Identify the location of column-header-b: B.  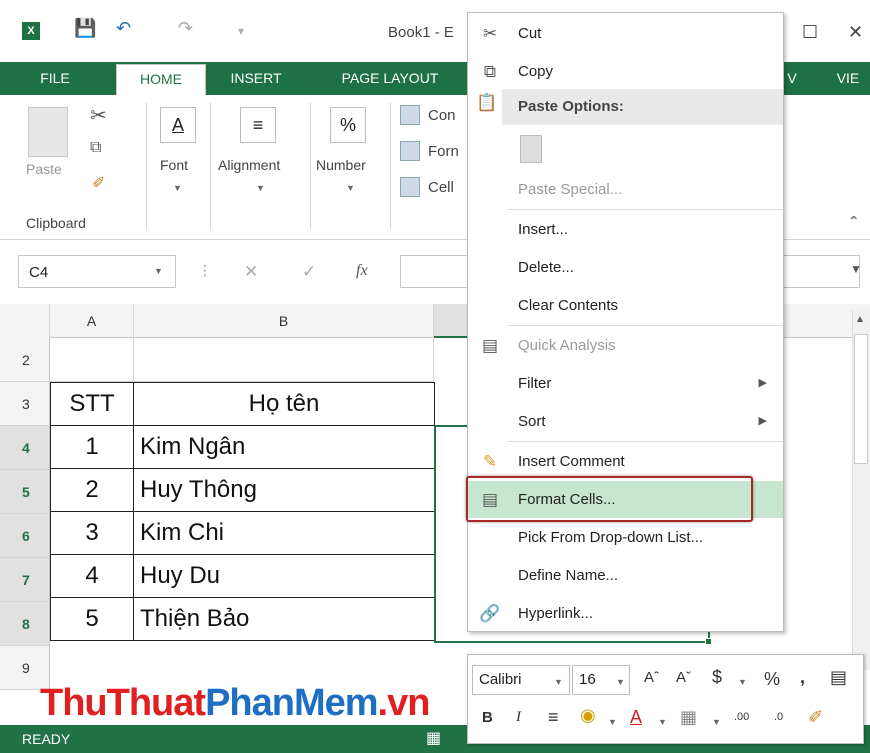
(284, 321).